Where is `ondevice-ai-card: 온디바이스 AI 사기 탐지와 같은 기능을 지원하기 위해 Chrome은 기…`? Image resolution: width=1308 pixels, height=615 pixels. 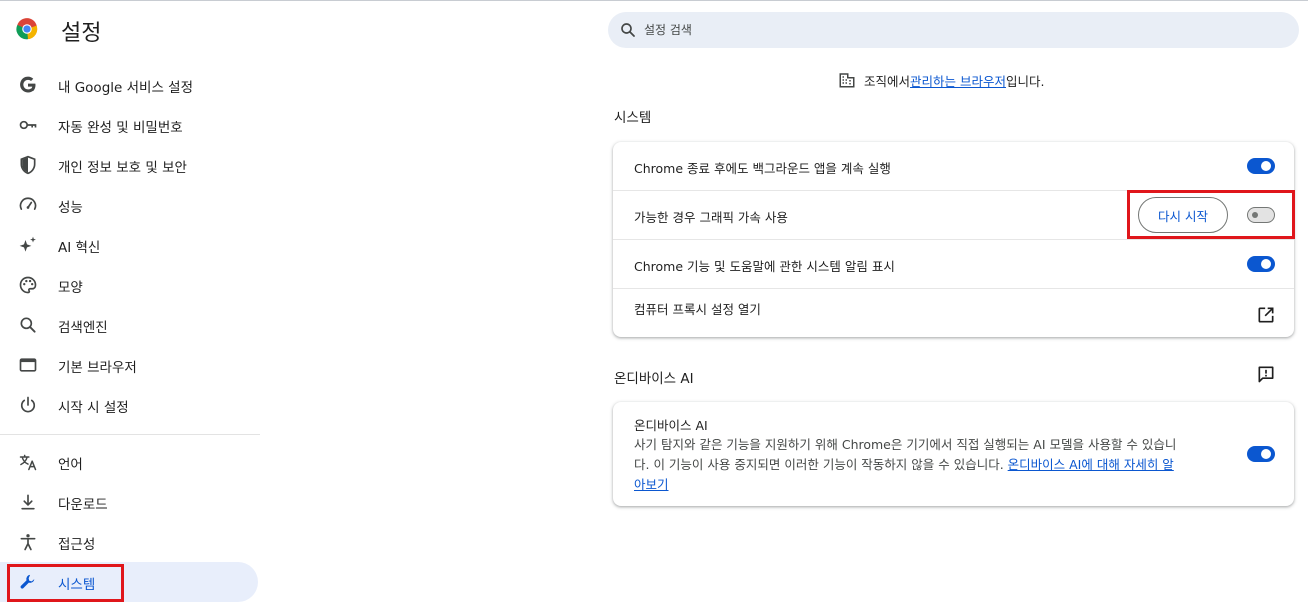 ondevice-ai-card: 온디바이스 AI 사기 탐지와 같은 기능을 지원하기 위해 Chrome은 기… is located at coordinates (953, 454).